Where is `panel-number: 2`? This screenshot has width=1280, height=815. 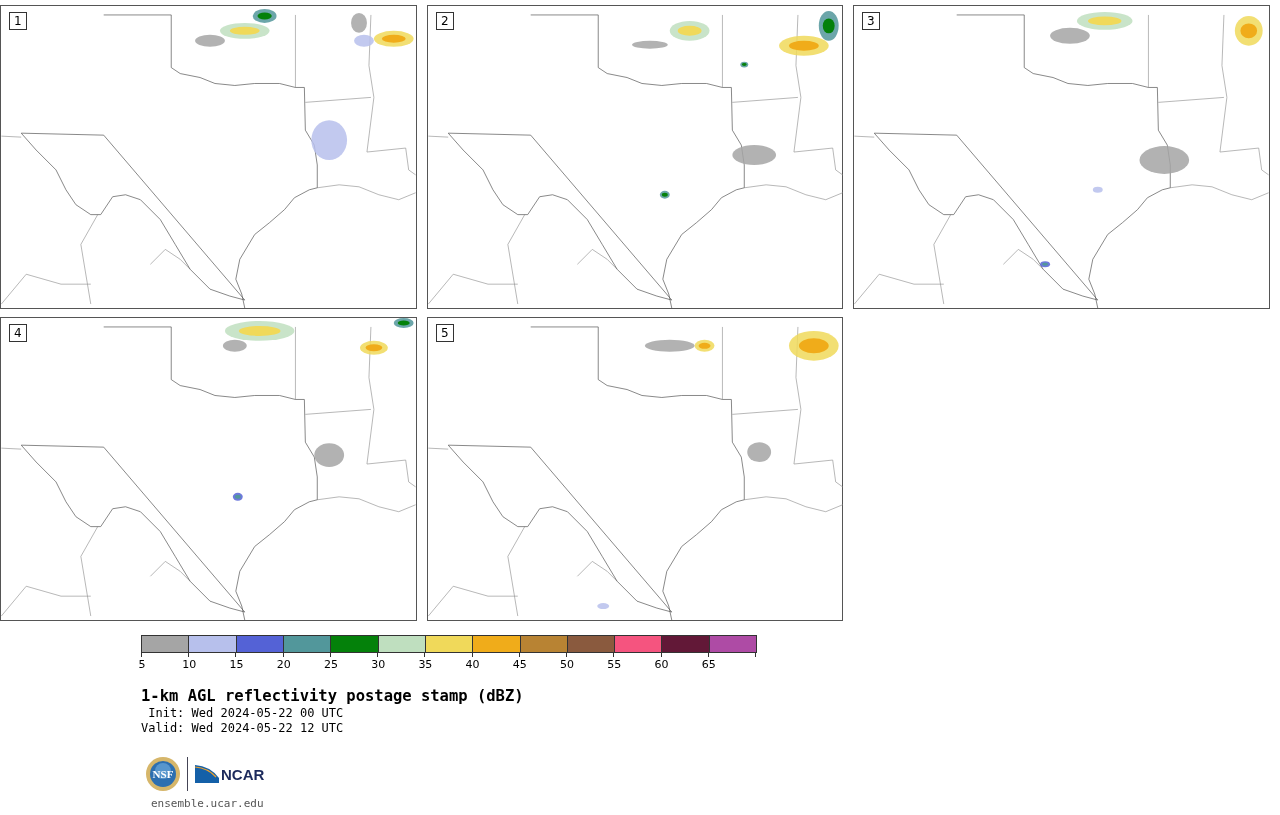
panel-number: 2 is located at coordinates (445, 21).